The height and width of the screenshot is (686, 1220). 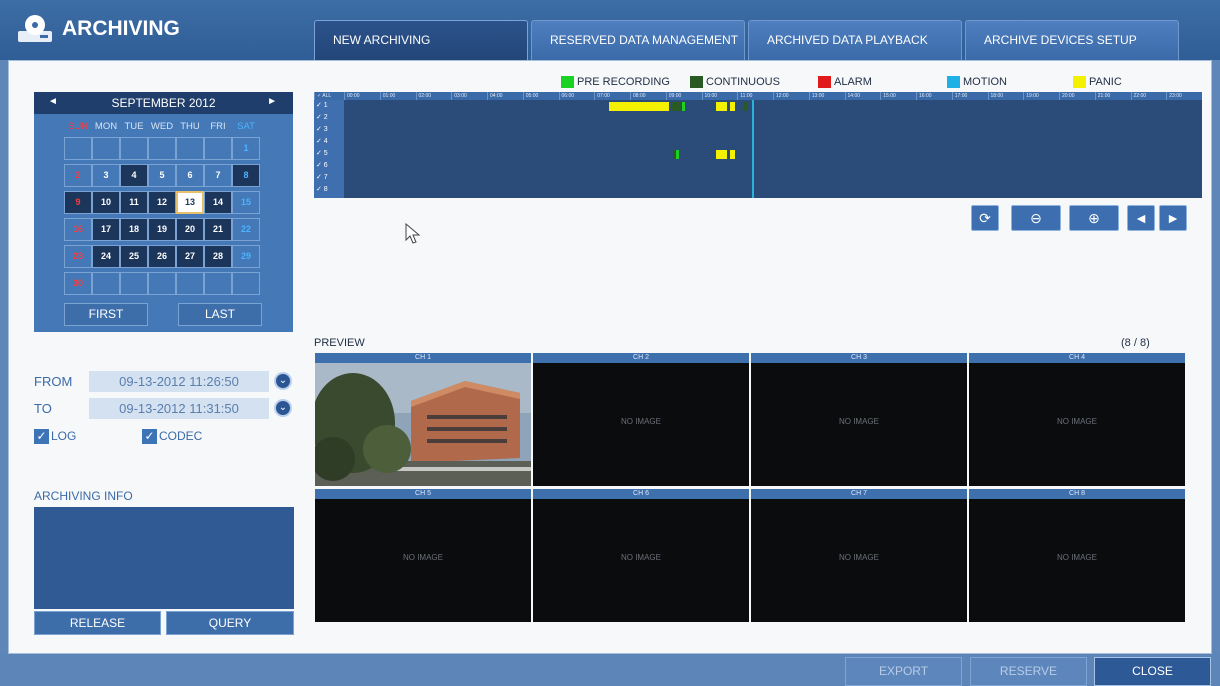 I want to click on calendar-day: 21, so click(x=218, y=229).